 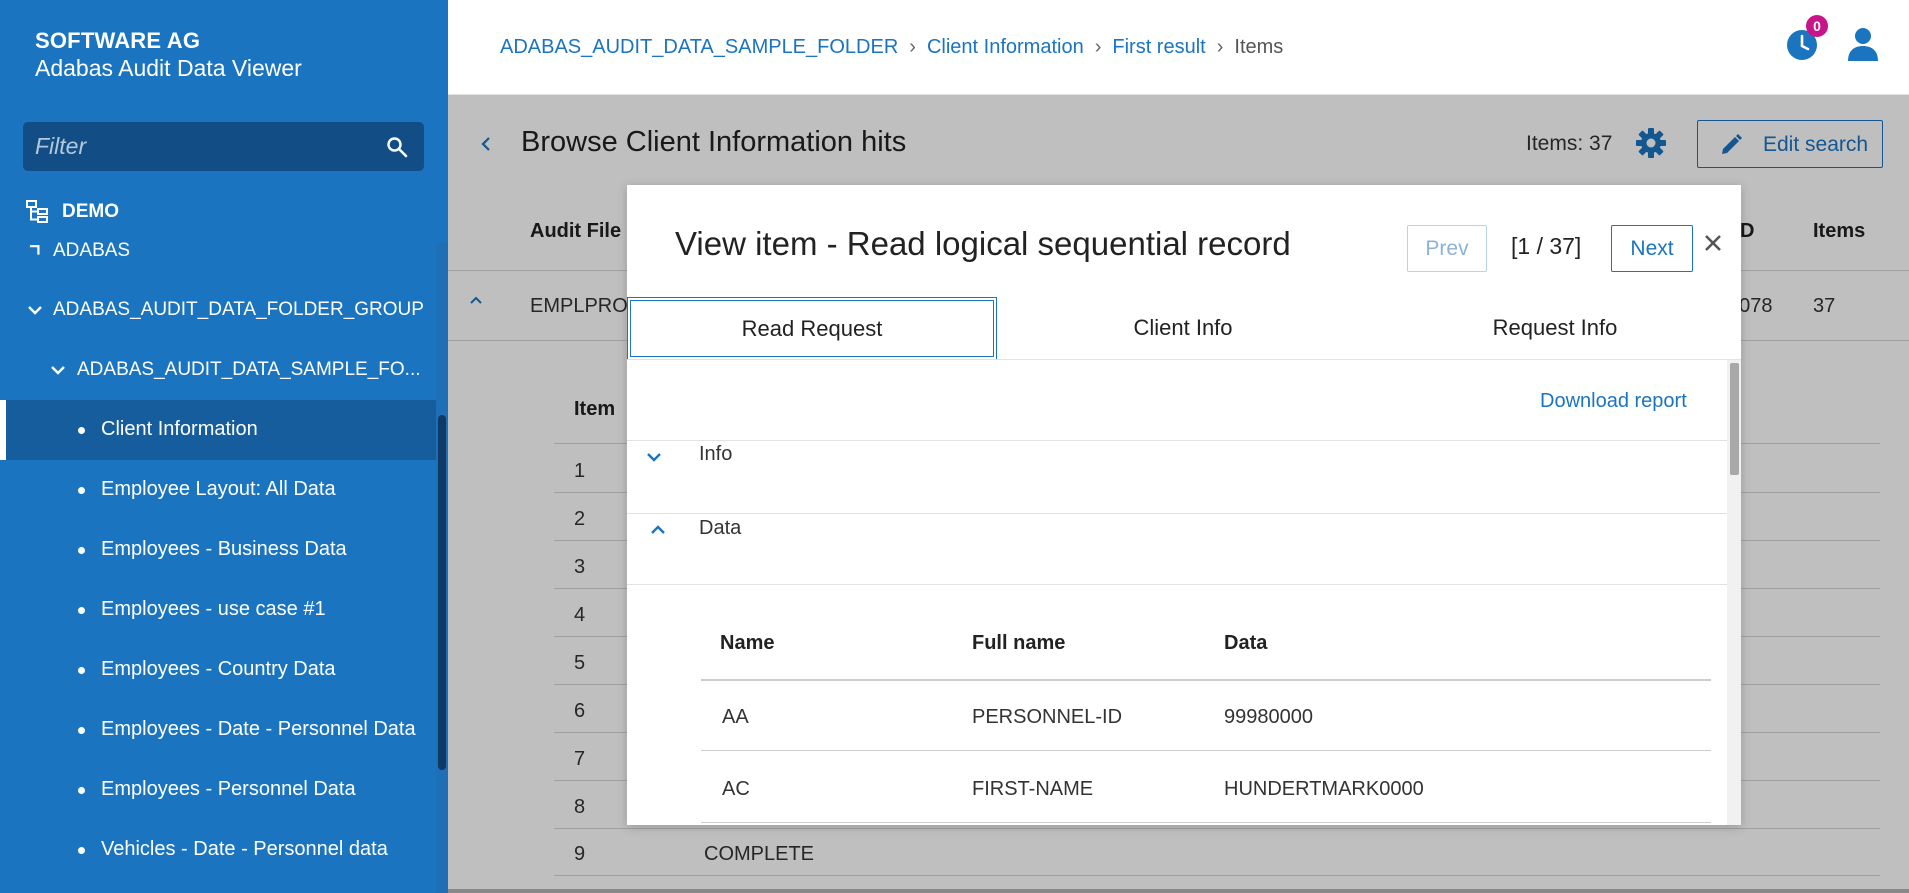 I want to click on table-cell-name: AC, so click(x=736, y=789).